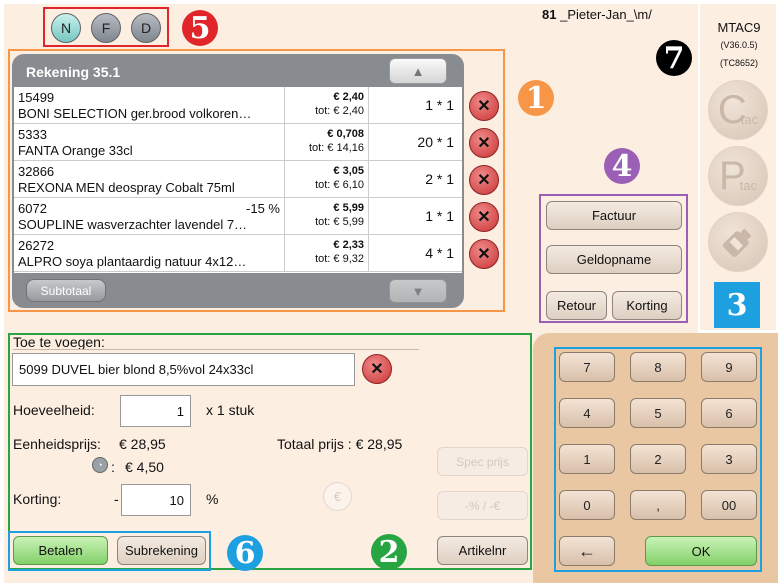 The image size is (780, 587). I want to click on row-code: 26272, so click(36, 245).